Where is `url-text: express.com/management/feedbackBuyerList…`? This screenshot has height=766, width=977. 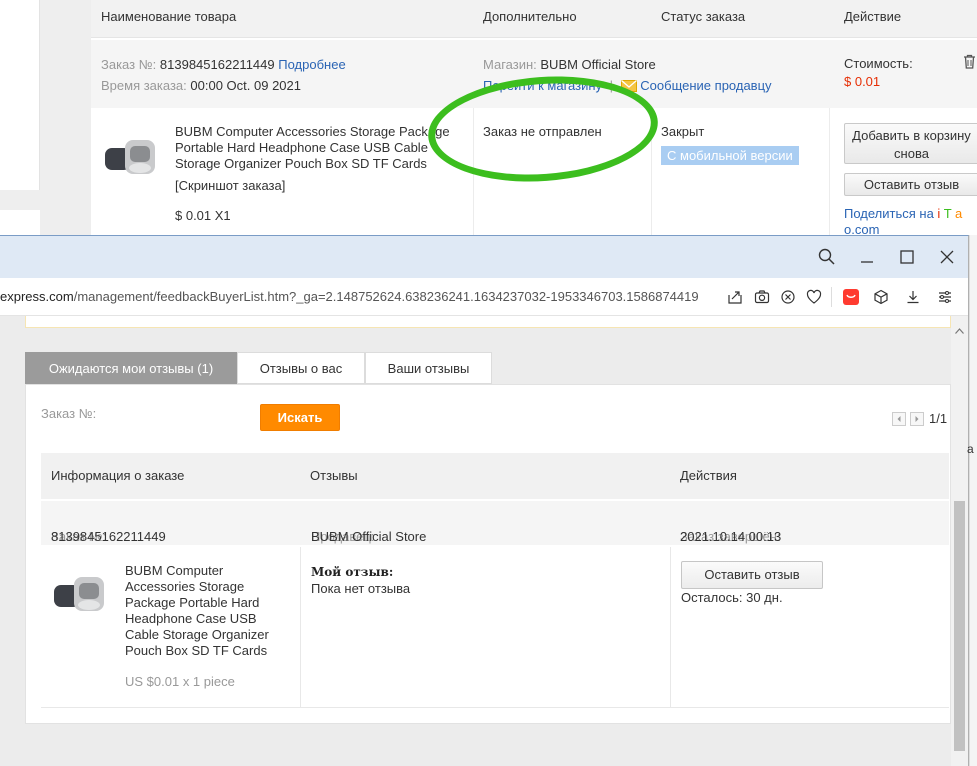 url-text: express.com/management/feedbackBuyerList… is located at coordinates (349, 296).